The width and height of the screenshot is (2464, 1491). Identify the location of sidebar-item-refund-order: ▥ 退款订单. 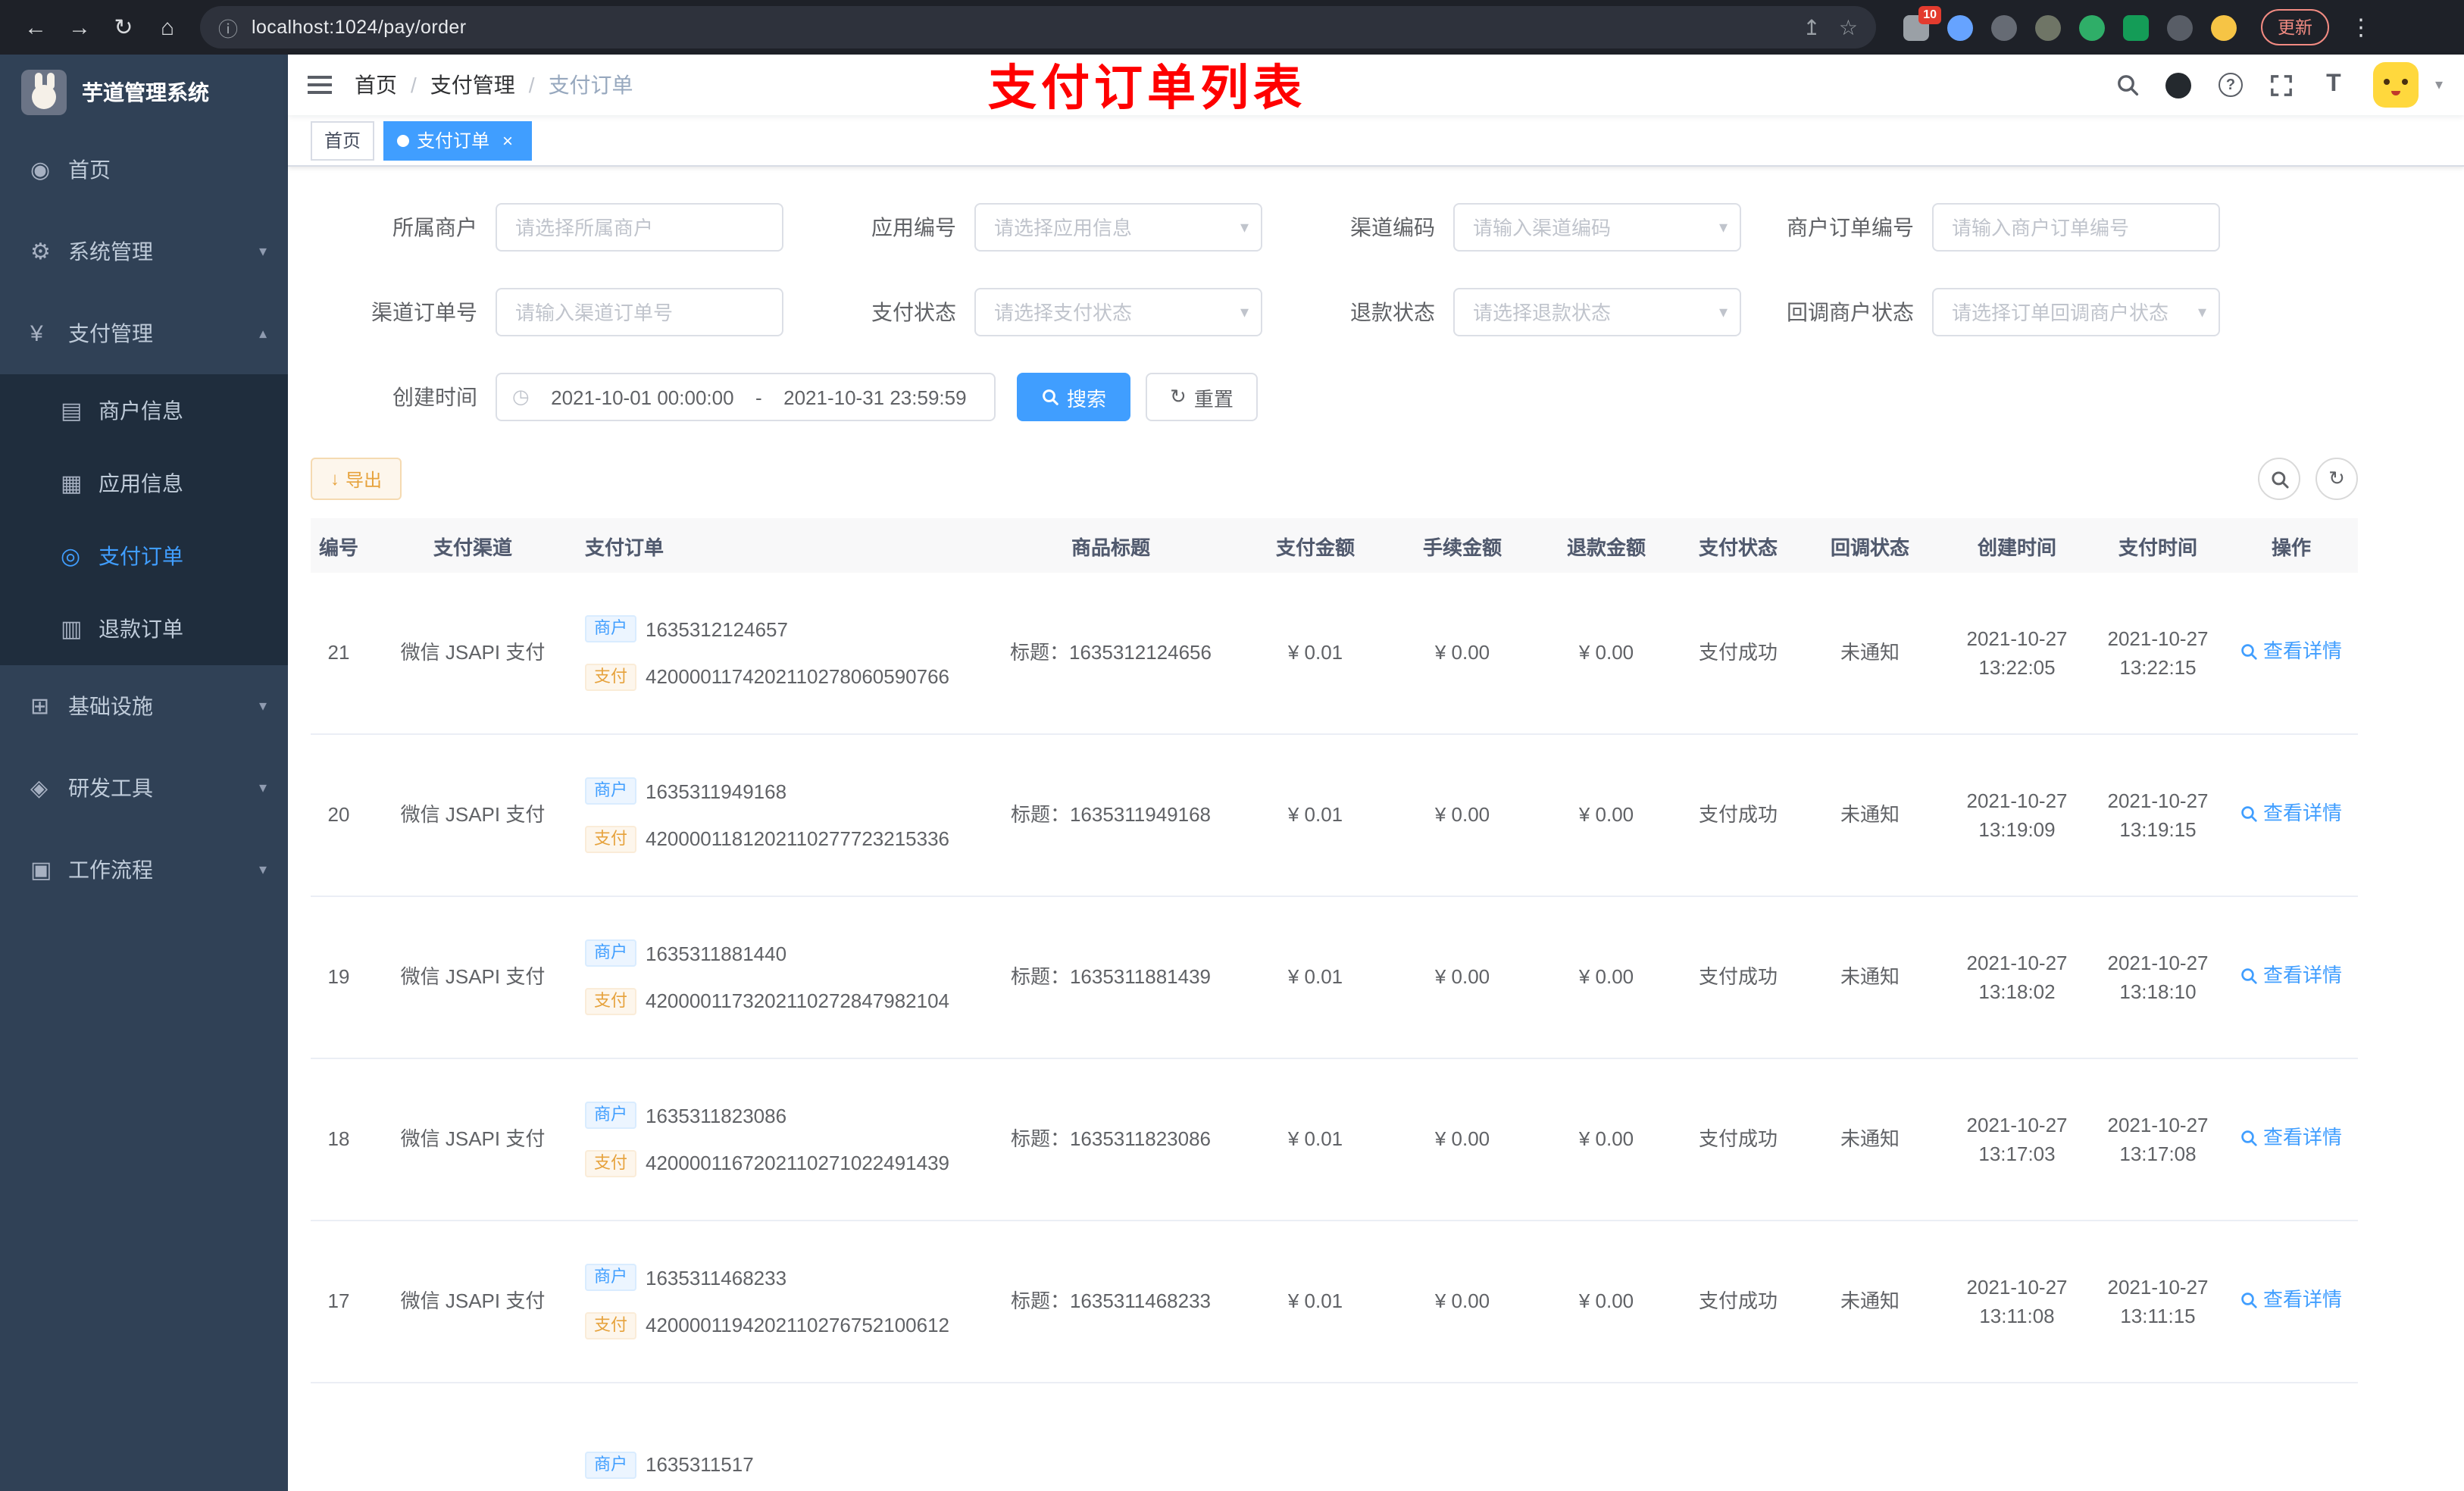
(144, 628).